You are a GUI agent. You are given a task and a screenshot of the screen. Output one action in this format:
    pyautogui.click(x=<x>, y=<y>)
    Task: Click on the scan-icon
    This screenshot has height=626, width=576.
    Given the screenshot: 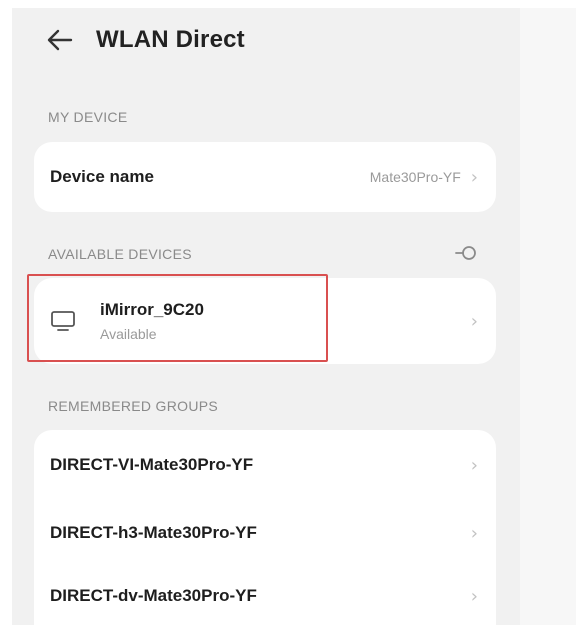 What is the action you would take?
    pyautogui.click(x=465, y=253)
    